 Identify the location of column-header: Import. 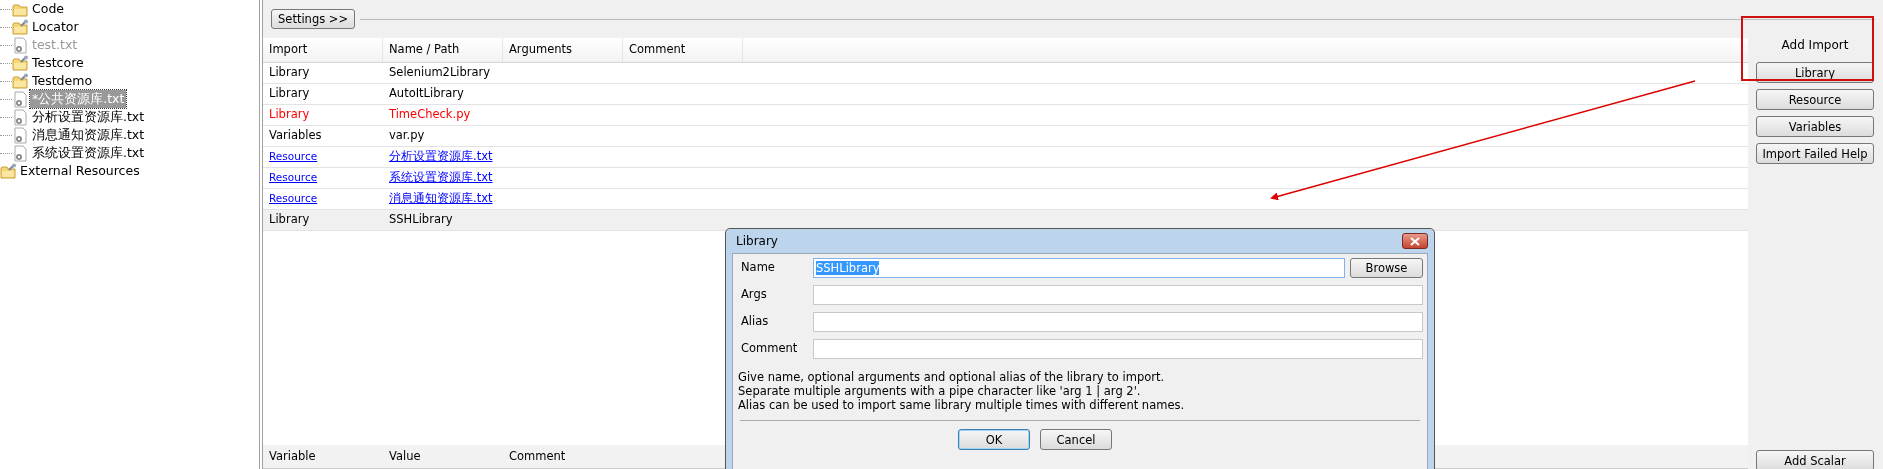
(323, 50).